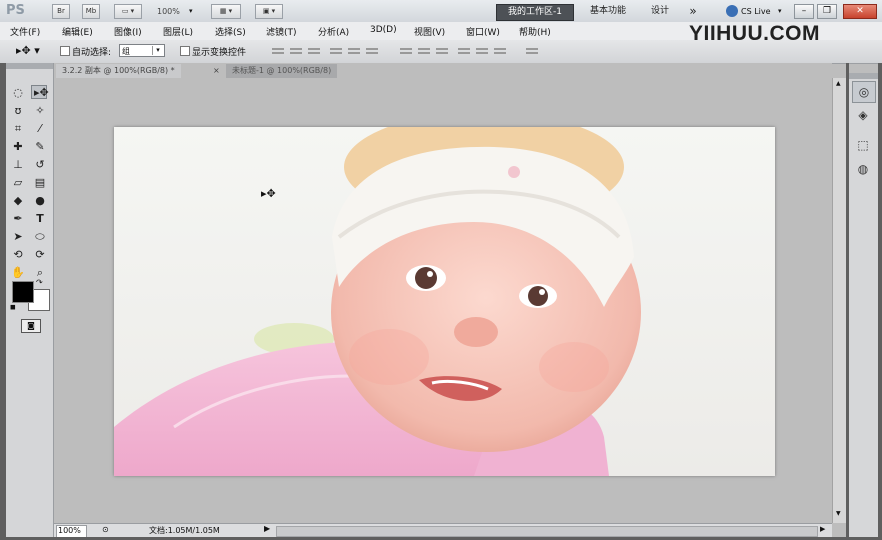 The image size is (882, 540). I want to click on default-colors-icon: ◼, so click(13, 307).